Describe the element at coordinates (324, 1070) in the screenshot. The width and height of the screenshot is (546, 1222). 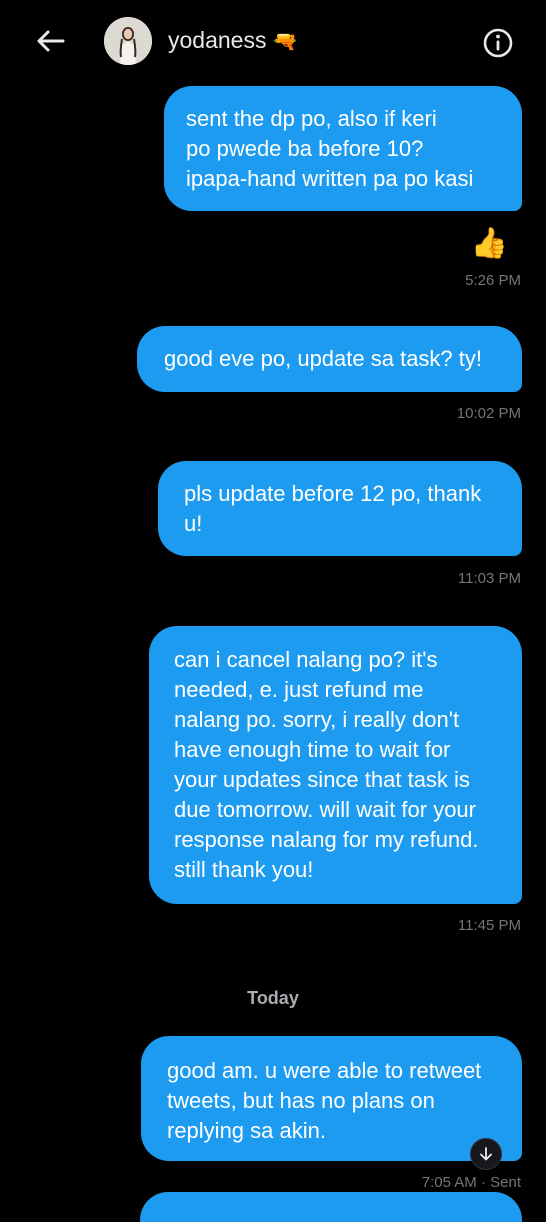
I see `message-line: good am. u were able to retweet` at that location.